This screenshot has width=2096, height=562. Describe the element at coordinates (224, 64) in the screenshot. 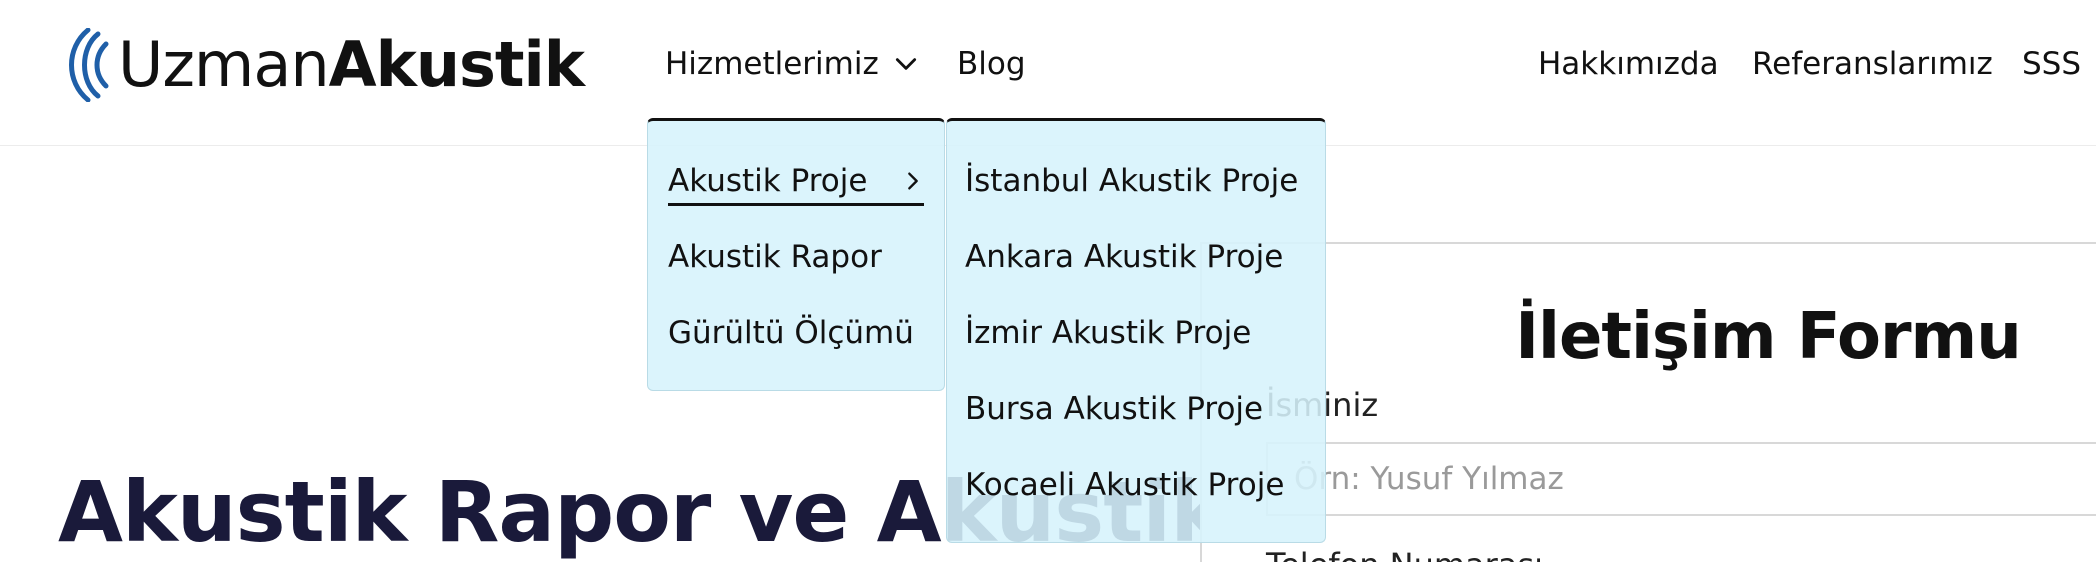

I see `logo-text-uzman: Uzman` at that location.